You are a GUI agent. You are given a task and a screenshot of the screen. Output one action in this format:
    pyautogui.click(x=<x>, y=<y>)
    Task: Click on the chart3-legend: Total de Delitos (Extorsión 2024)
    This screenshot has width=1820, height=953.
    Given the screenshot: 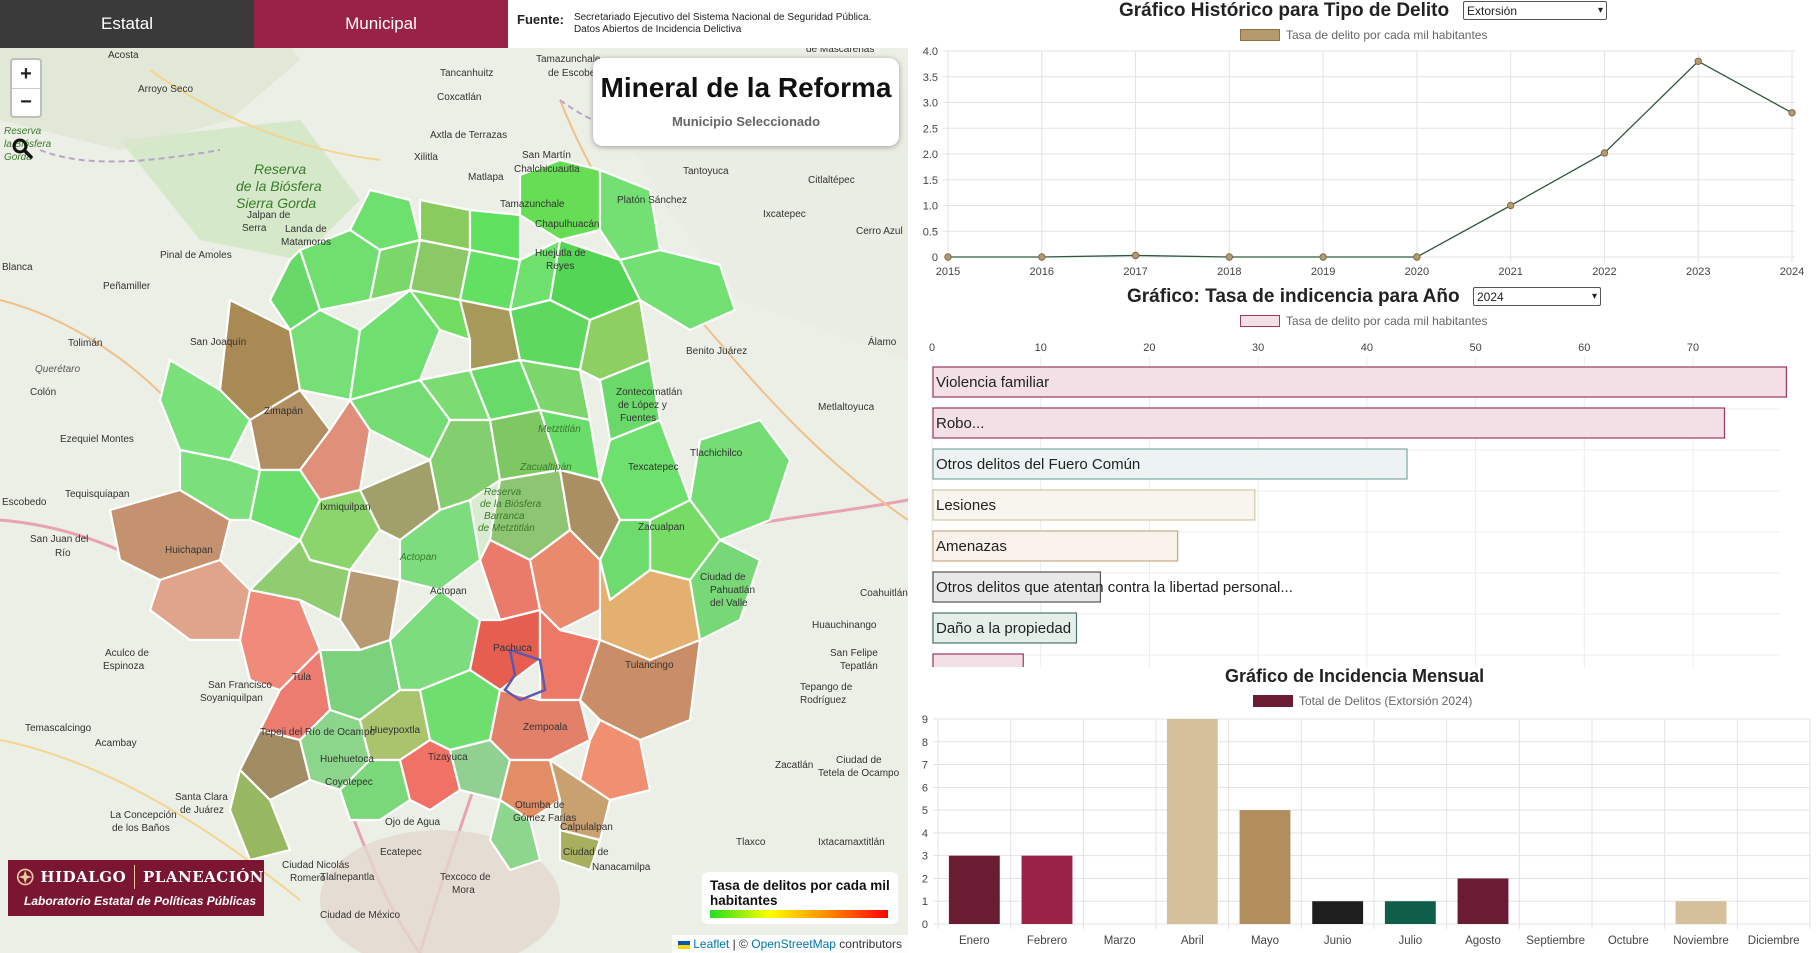 What is the action you would take?
    pyautogui.click(x=1362, y=701)
    